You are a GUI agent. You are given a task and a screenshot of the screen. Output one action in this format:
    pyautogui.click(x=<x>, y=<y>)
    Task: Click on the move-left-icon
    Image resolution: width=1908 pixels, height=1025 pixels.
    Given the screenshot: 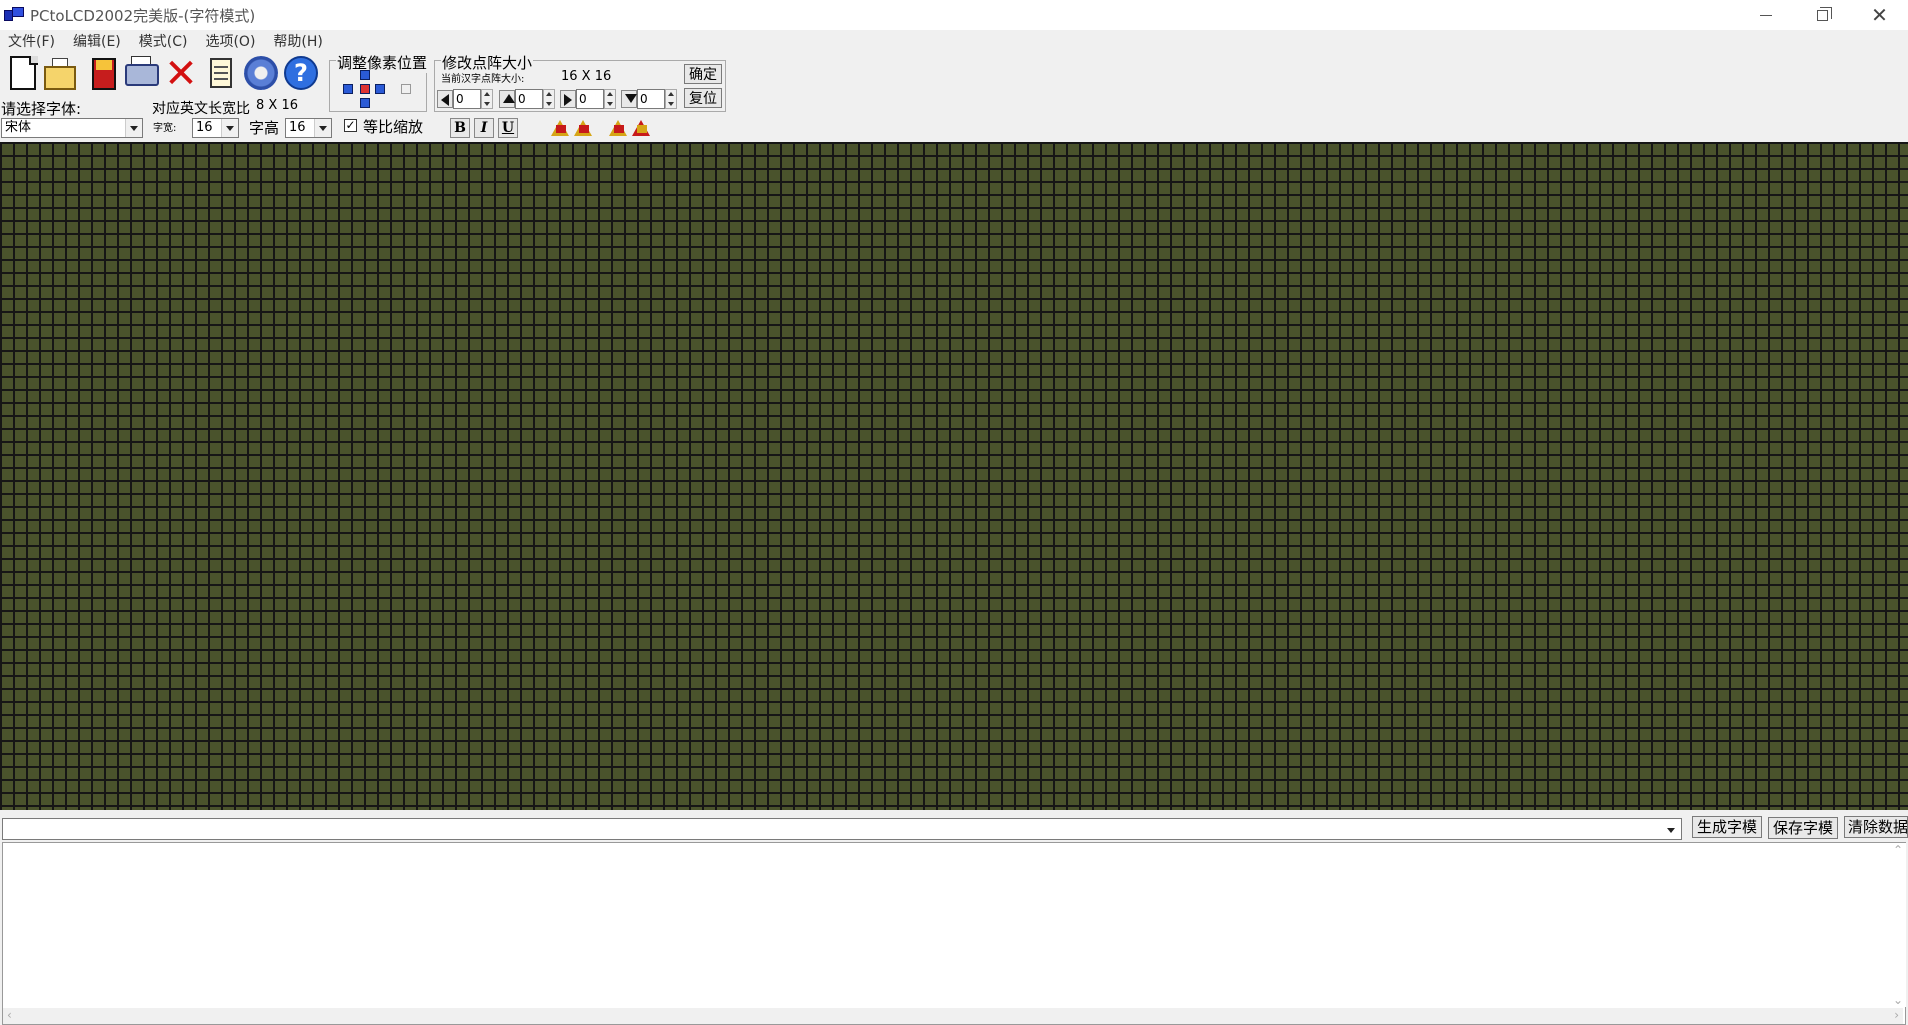 What is the action you would take?
    pyautogui.click(x=348, y=89)
    